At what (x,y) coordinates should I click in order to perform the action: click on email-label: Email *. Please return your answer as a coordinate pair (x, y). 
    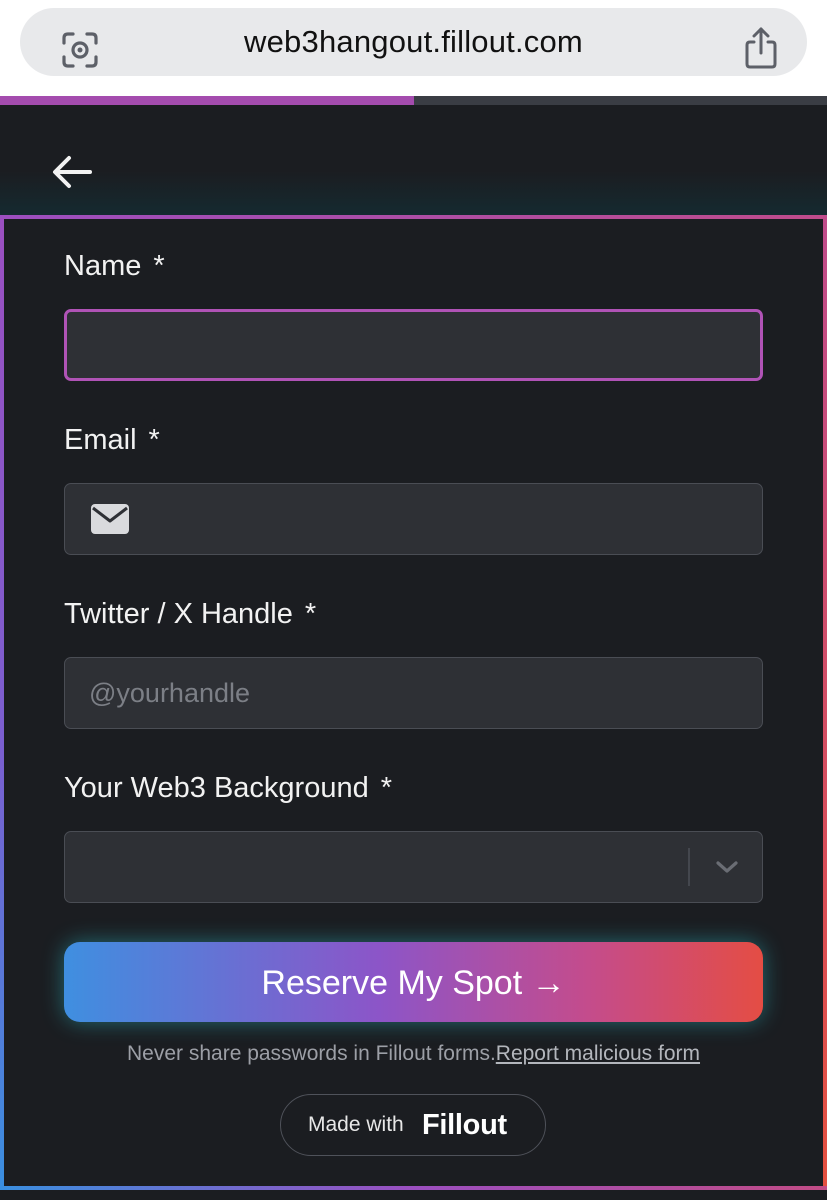
    Looking at the image, I should click on (112, 440).